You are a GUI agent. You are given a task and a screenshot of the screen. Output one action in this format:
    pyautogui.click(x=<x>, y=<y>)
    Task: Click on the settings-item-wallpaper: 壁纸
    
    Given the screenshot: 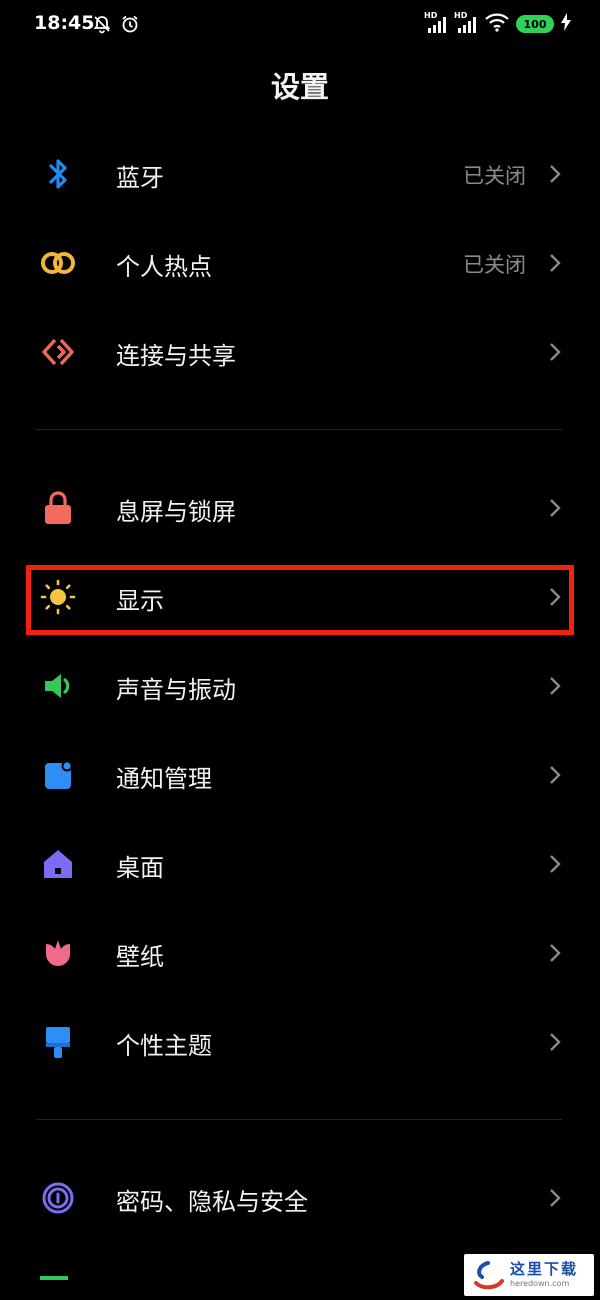 What is the action you would take?
    pyautogui.click(x=300, y=953)
    